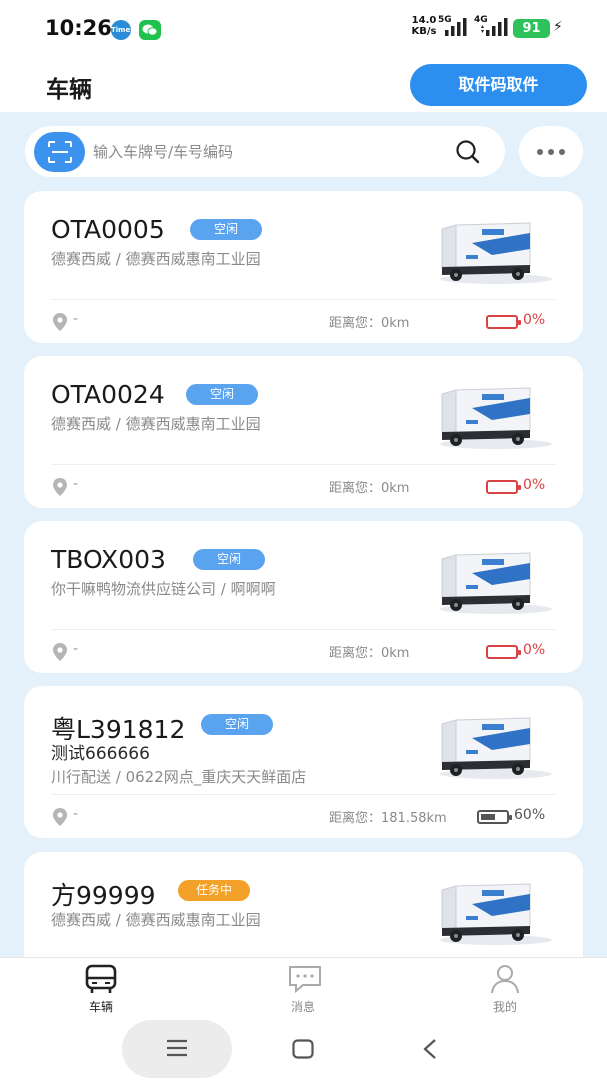 This screenshot has height=1080, width=607. Describe the element at coordinates (150, 30) in the screenshot. I see `wechat-icon` at that location.